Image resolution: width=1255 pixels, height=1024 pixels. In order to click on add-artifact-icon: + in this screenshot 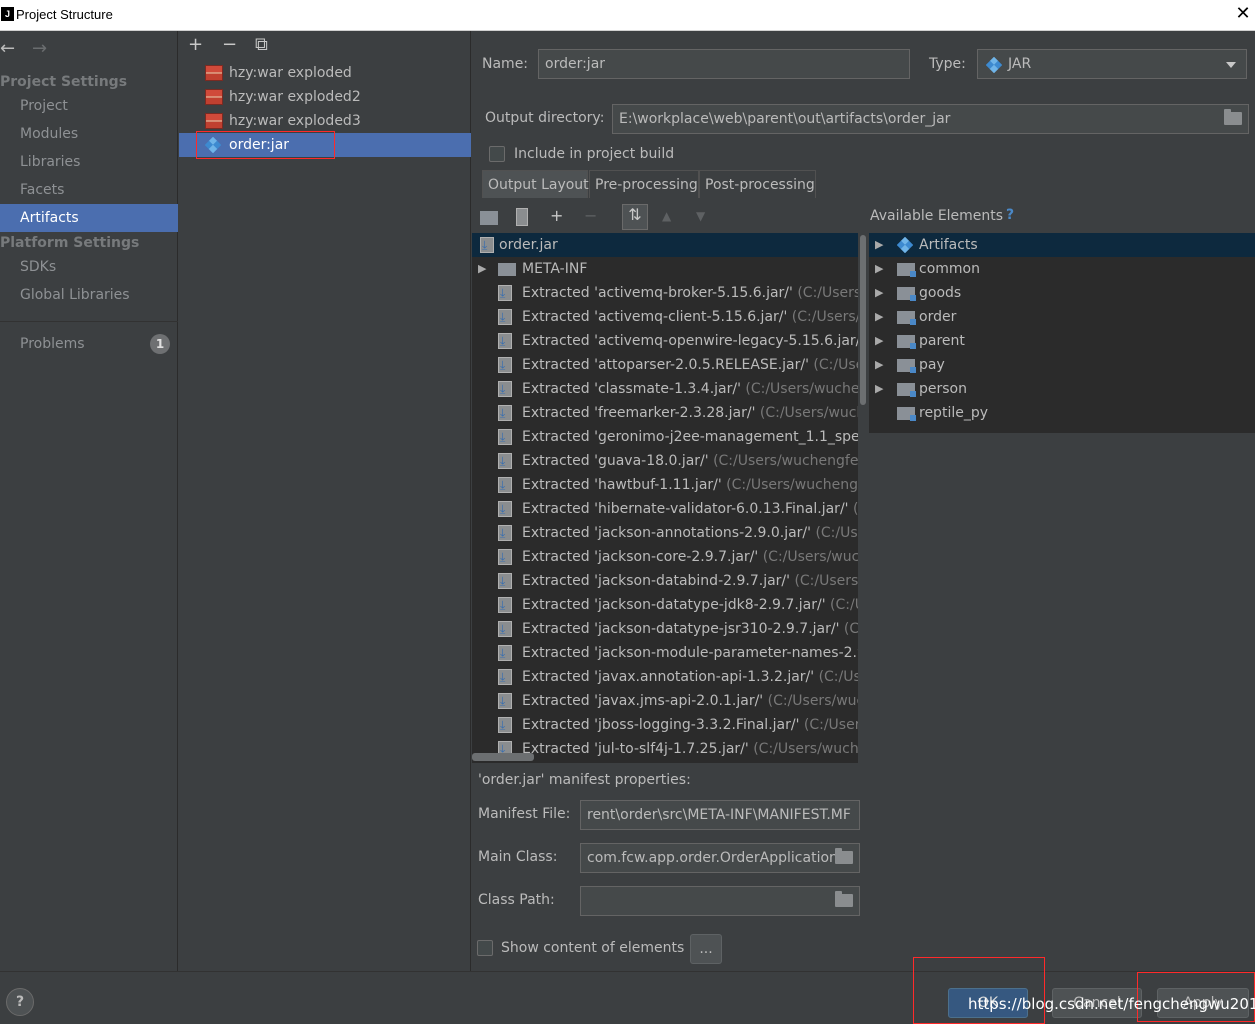, I will do `click(195, 45)`.